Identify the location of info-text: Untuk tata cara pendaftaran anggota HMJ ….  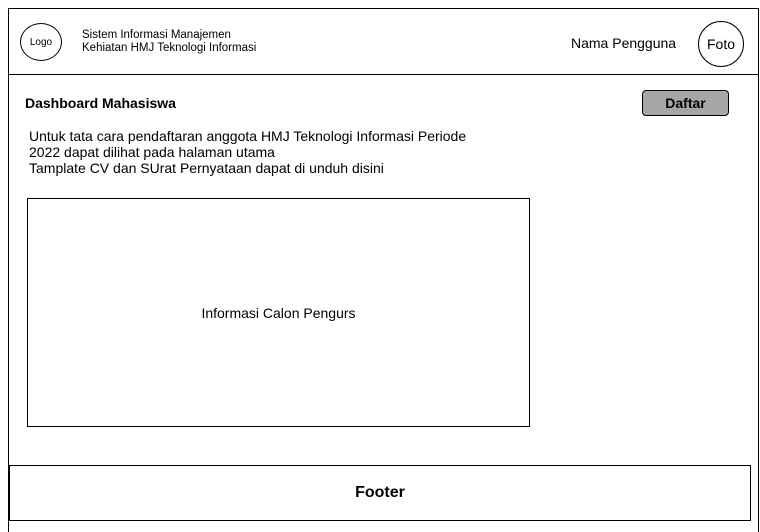
(299, 152).